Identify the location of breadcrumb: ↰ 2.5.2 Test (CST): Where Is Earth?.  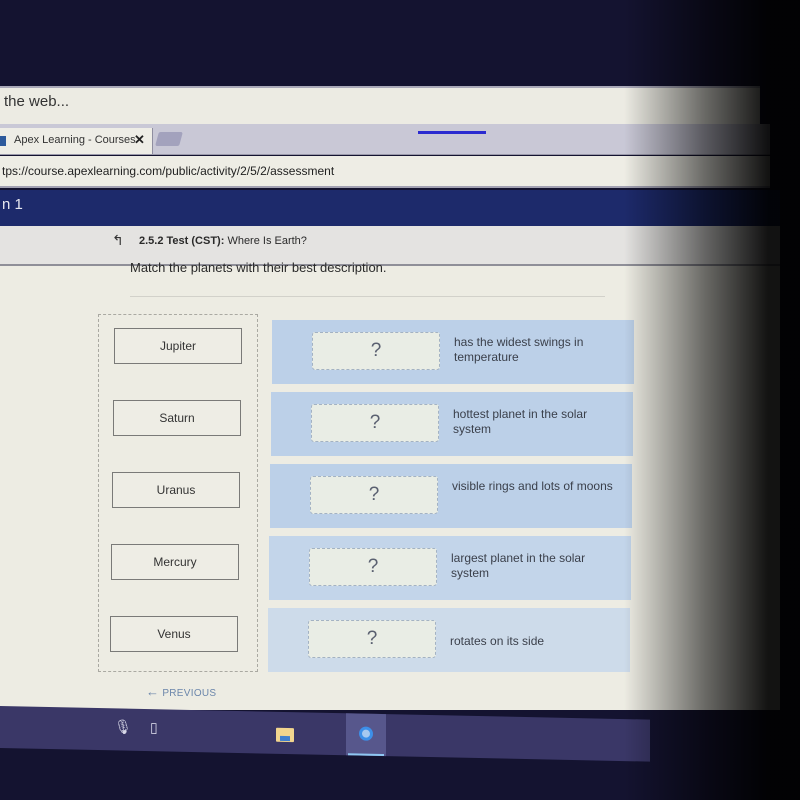
(390, 246).